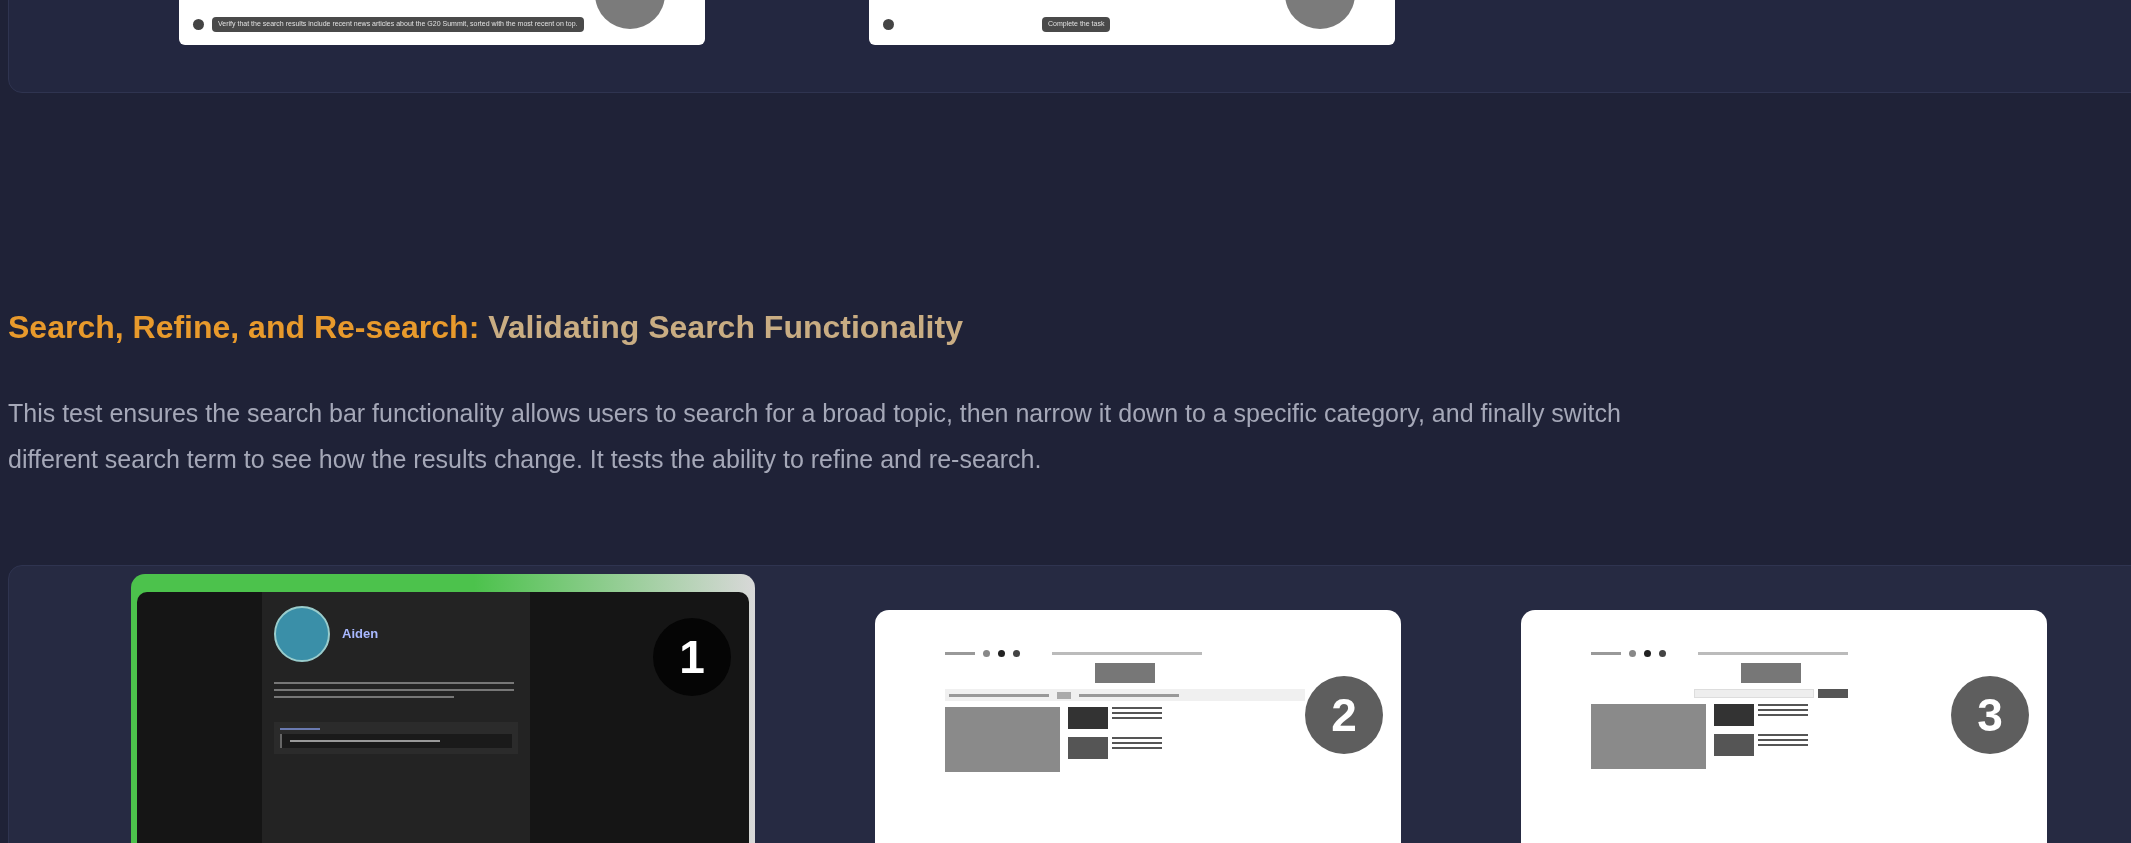  What do you see at coordinates (1138, 726) in the screenshot?
I see `screenshot-thumbnail: 2` at bounding box center [1138, 726].